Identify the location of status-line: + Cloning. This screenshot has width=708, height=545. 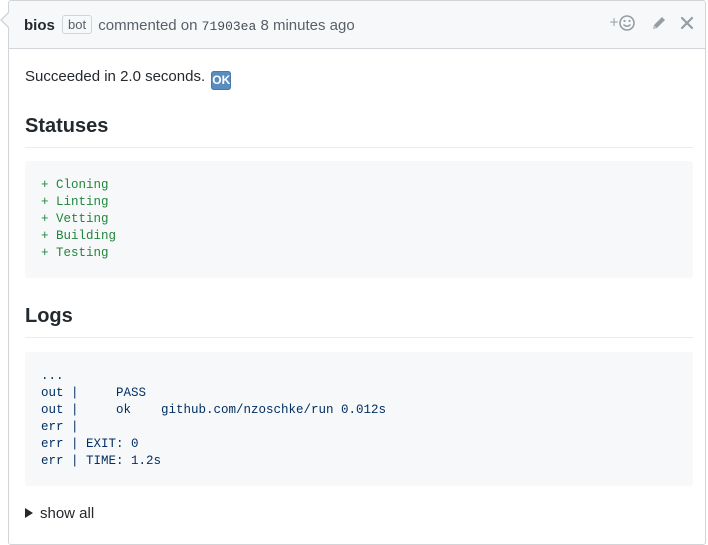
(75, 185).